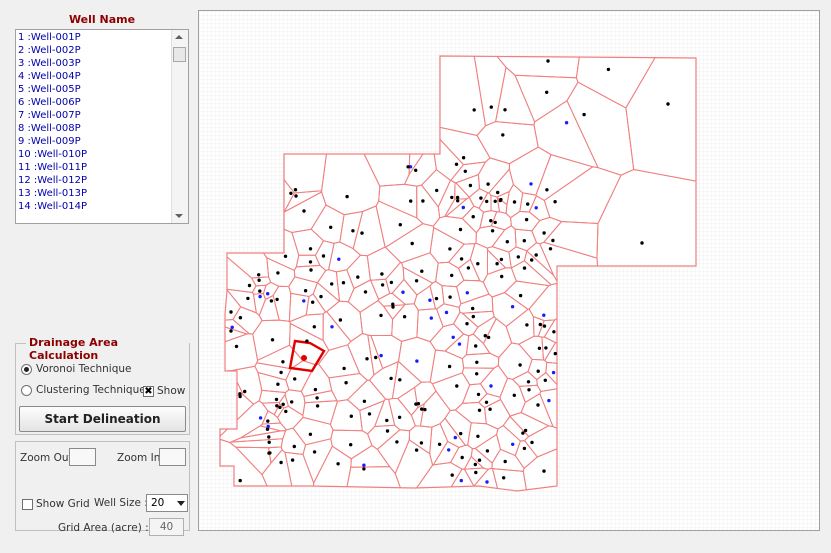 The height and width of the screenshot is (553, 831). What do you see at coordinates (94, 63) in the screenshot?
I see `well-list-item: 3 :Well-003P` at bounding box center [94, 63].